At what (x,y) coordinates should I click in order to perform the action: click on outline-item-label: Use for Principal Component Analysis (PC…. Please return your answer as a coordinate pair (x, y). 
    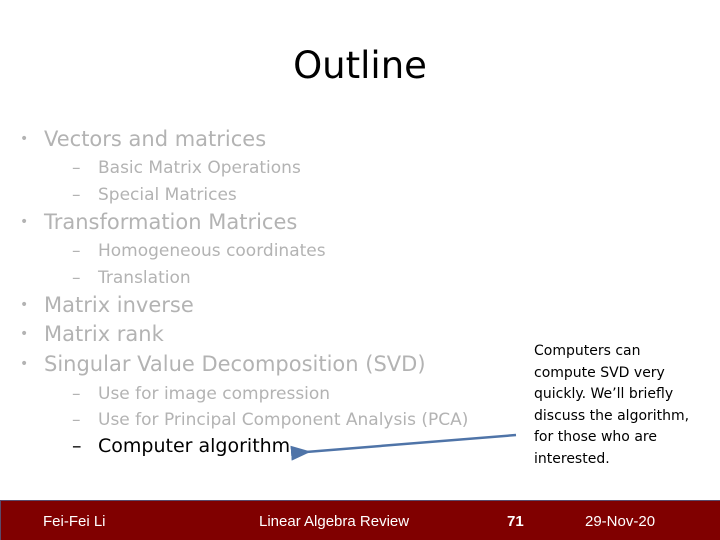
    Looking at the image, I should click on (283, 420).